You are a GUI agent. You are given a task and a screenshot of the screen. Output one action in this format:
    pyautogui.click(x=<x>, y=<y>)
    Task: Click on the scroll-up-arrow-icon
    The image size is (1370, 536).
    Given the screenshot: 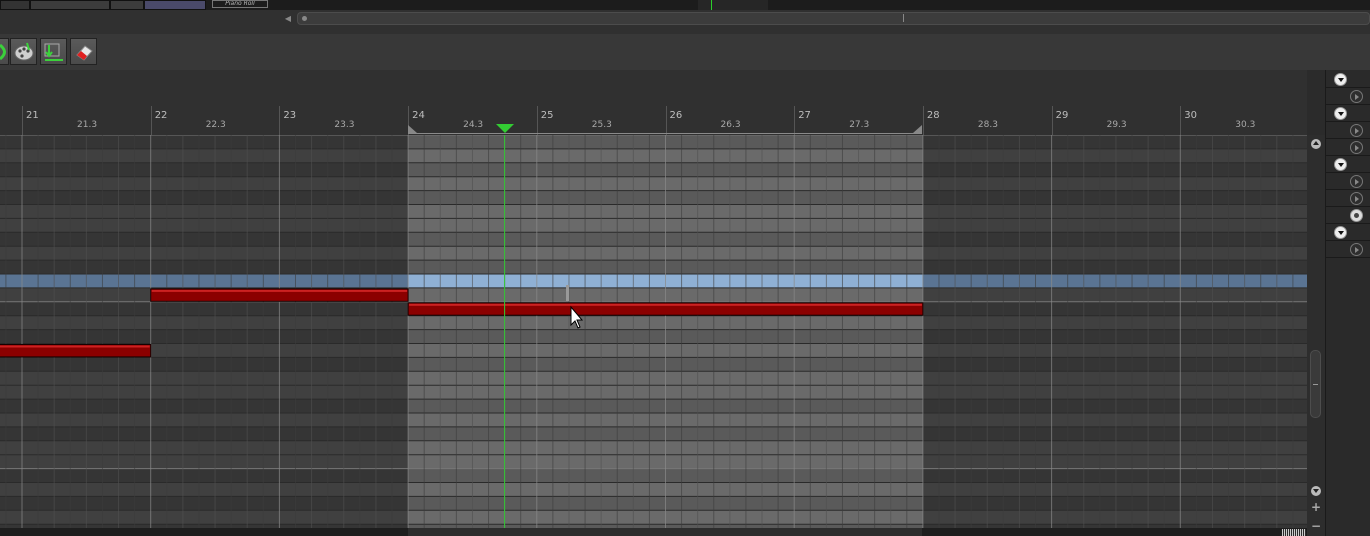 What is the action you would take?
    pyautogui.click(x=1316, y=144)
    